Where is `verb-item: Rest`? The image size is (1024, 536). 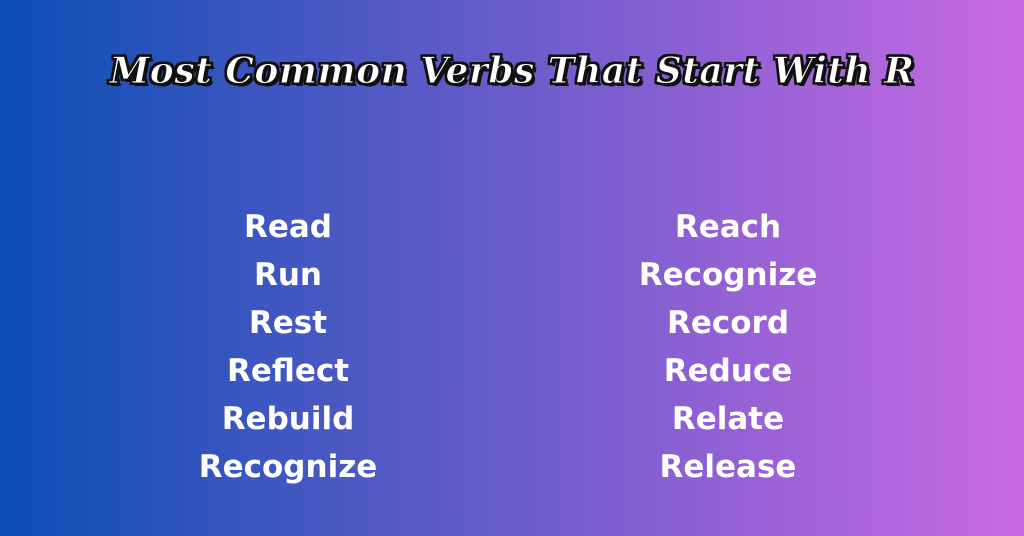
verb-item: Rest is located at coordinates (288, 323).